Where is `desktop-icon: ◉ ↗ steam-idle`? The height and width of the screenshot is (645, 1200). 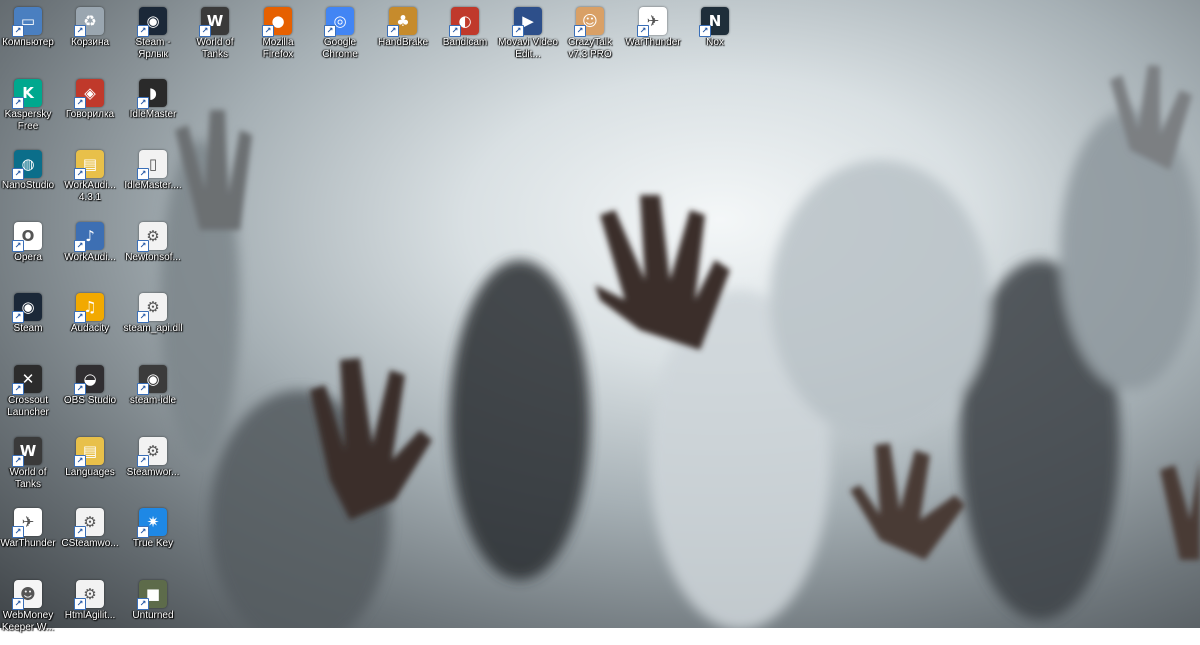 desktop-icon: ◉ ↗ steam-idle is located at coordinates (153, 395).